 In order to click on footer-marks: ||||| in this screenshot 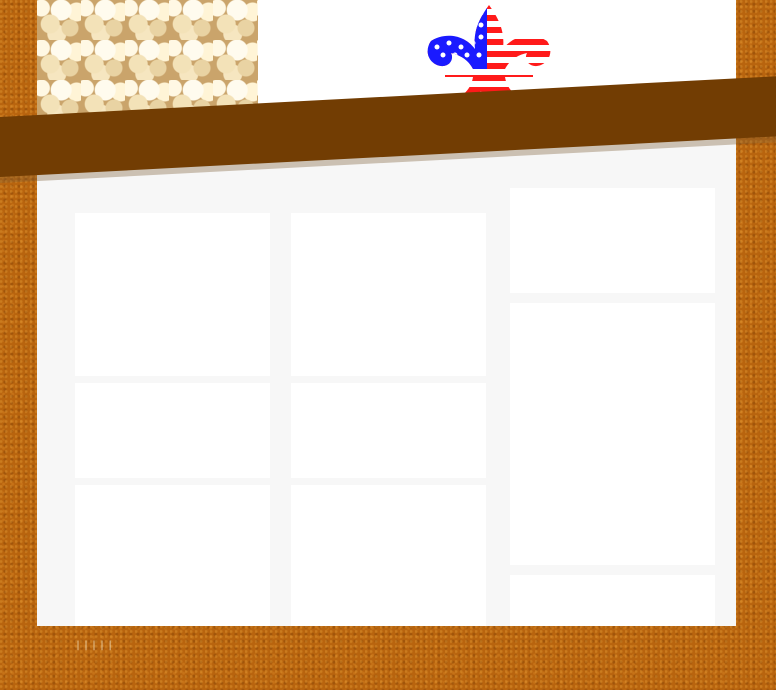, I will do `click(95, 645)`.